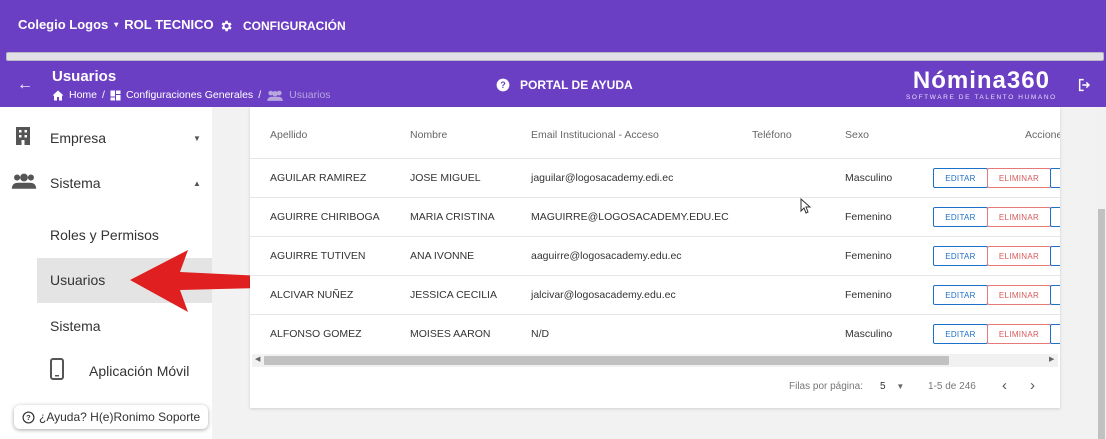  What do you see at coordinates (84, 76) in the screenshot?
I see `page-title: Usuarios` at bounding box center [84, 76].